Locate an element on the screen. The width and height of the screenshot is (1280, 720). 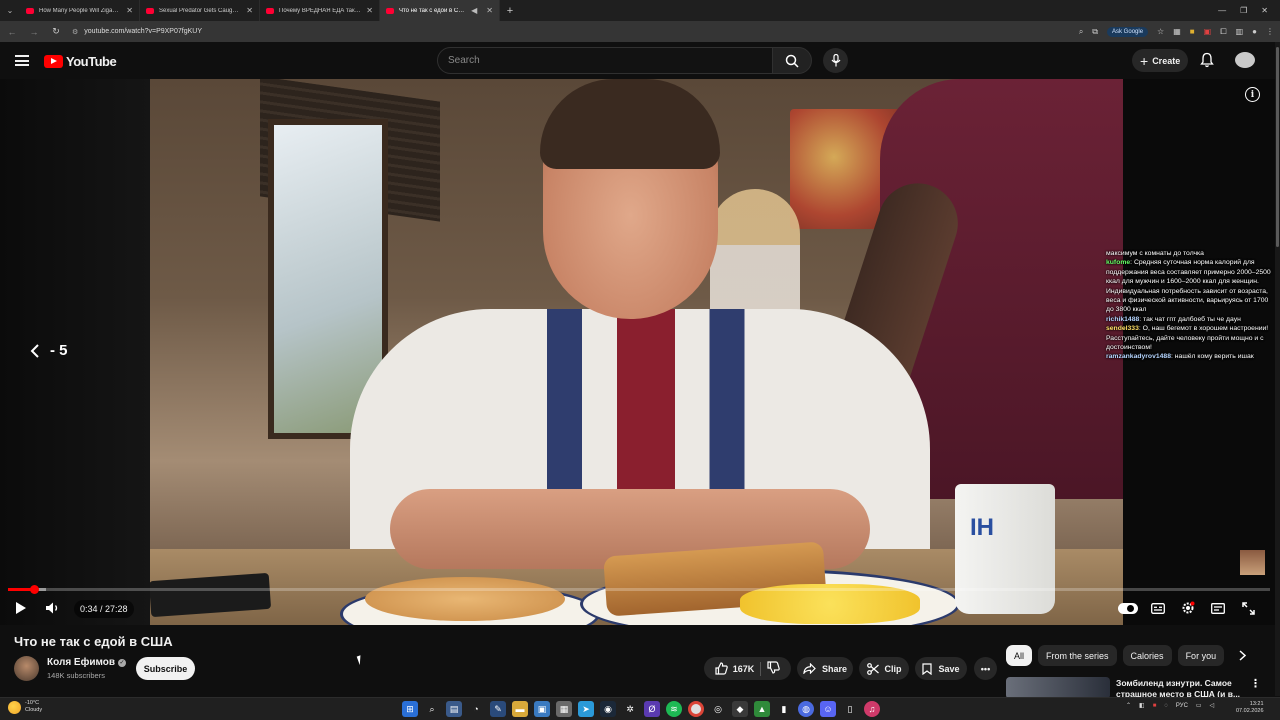
gallery-icon: ▤ is located at coordinates (454, 709).